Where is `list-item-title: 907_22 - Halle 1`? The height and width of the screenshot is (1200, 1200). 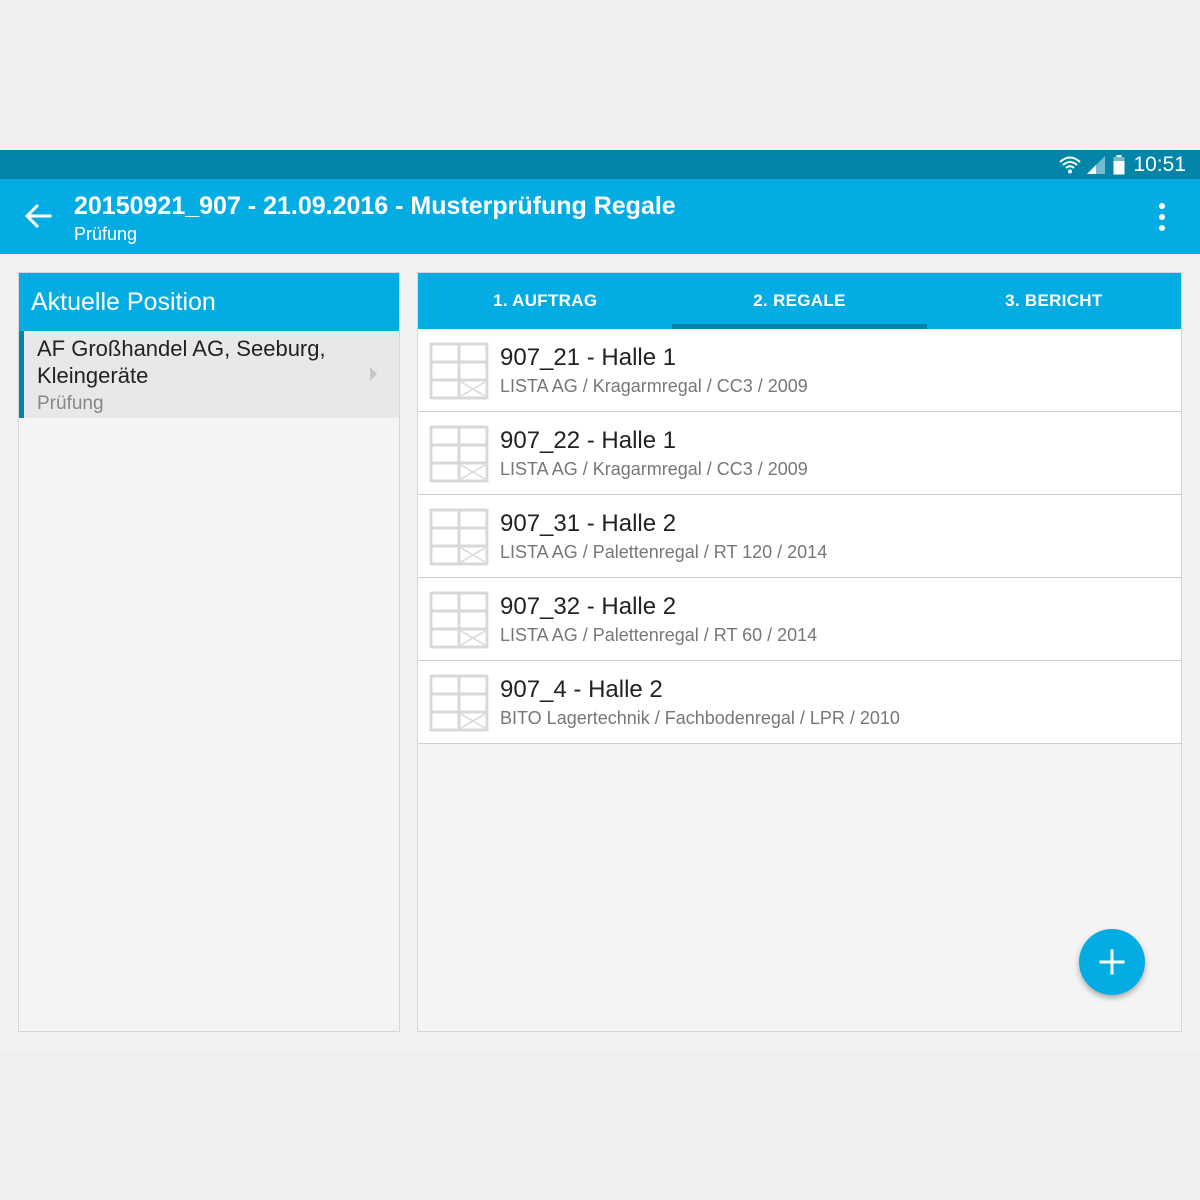
list-item-title: 907_22 - Halle 1 is located at coordinates (588, 440).